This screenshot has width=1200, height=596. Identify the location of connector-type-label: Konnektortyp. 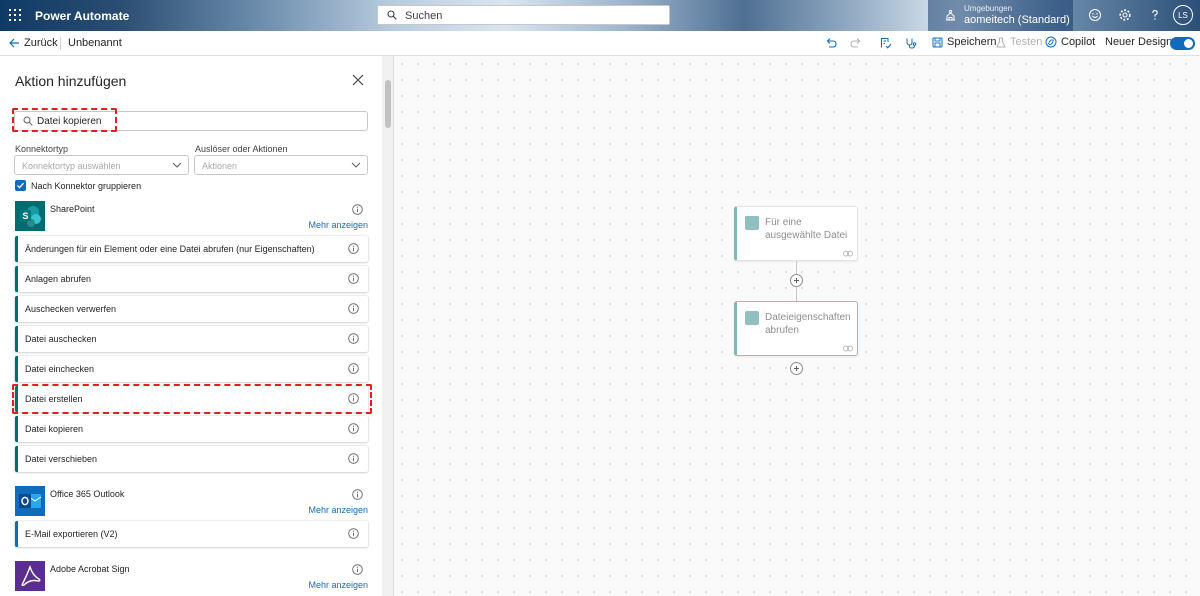
(42, 149).